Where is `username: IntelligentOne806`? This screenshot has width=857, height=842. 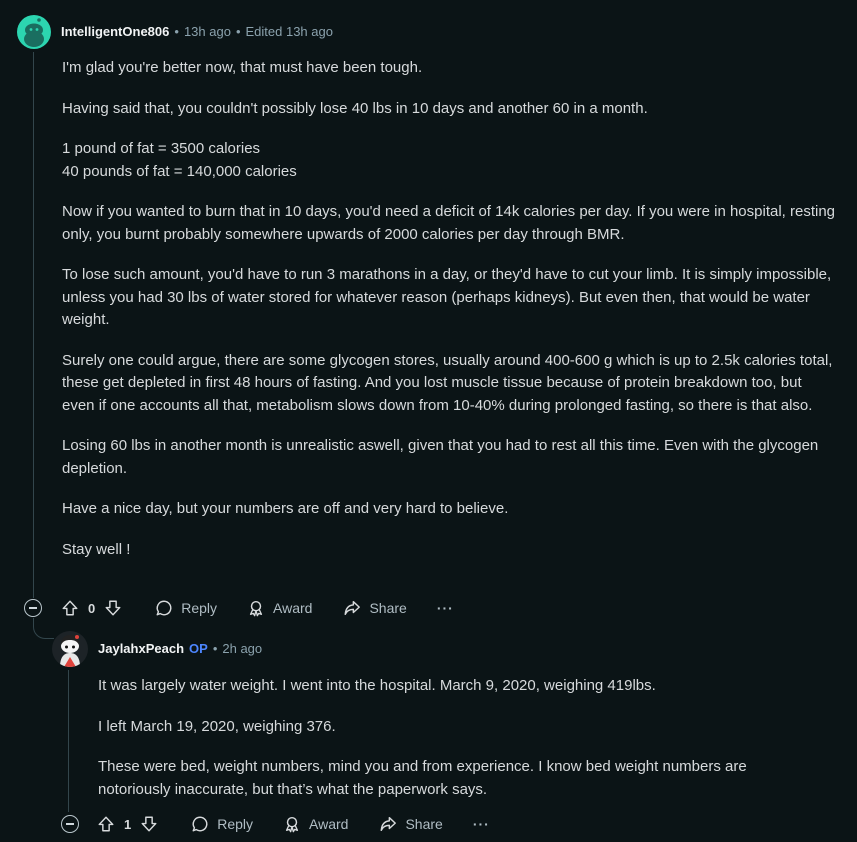 username: IntelligentOne806 is located at coordinates (115, 31).